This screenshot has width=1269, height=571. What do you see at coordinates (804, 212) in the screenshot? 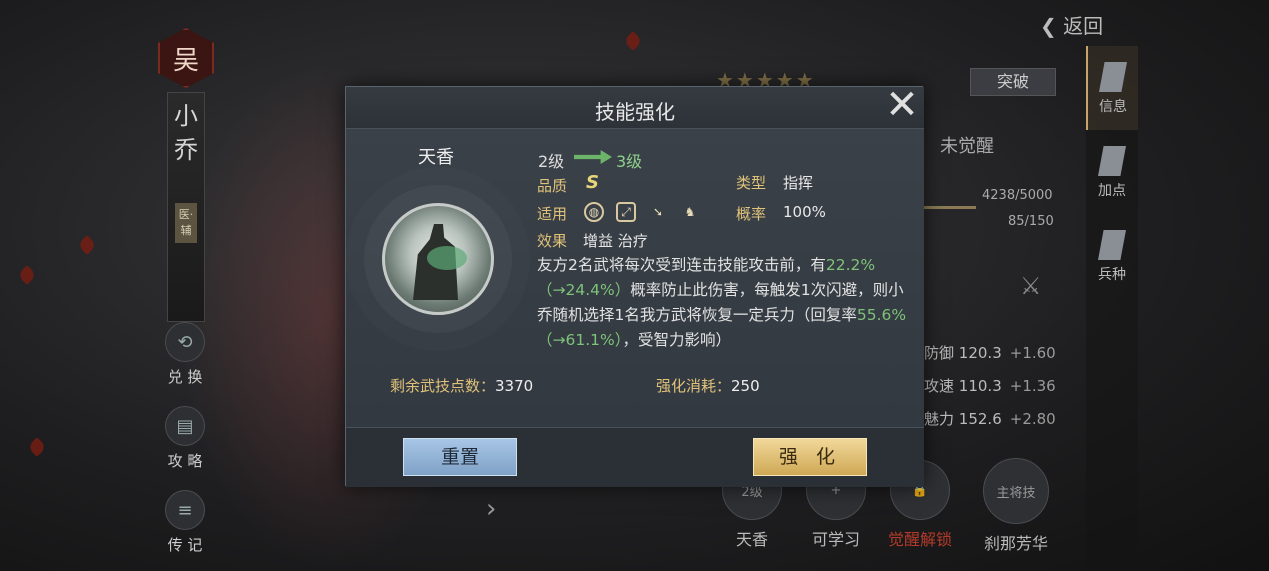
I see `rate-value: 100%` at bounding box center [804, 212].